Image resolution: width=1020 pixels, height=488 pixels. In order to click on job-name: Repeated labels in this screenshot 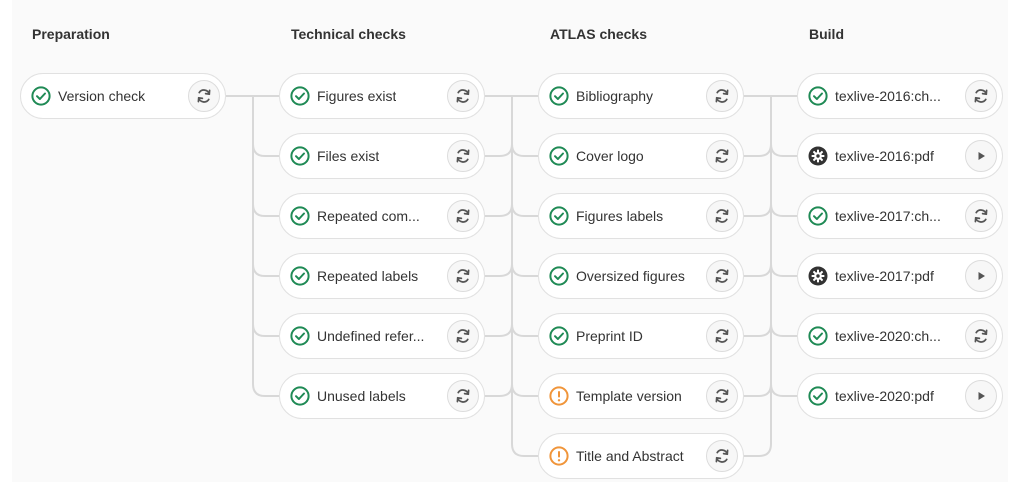, I will do `click(368, 276)`.